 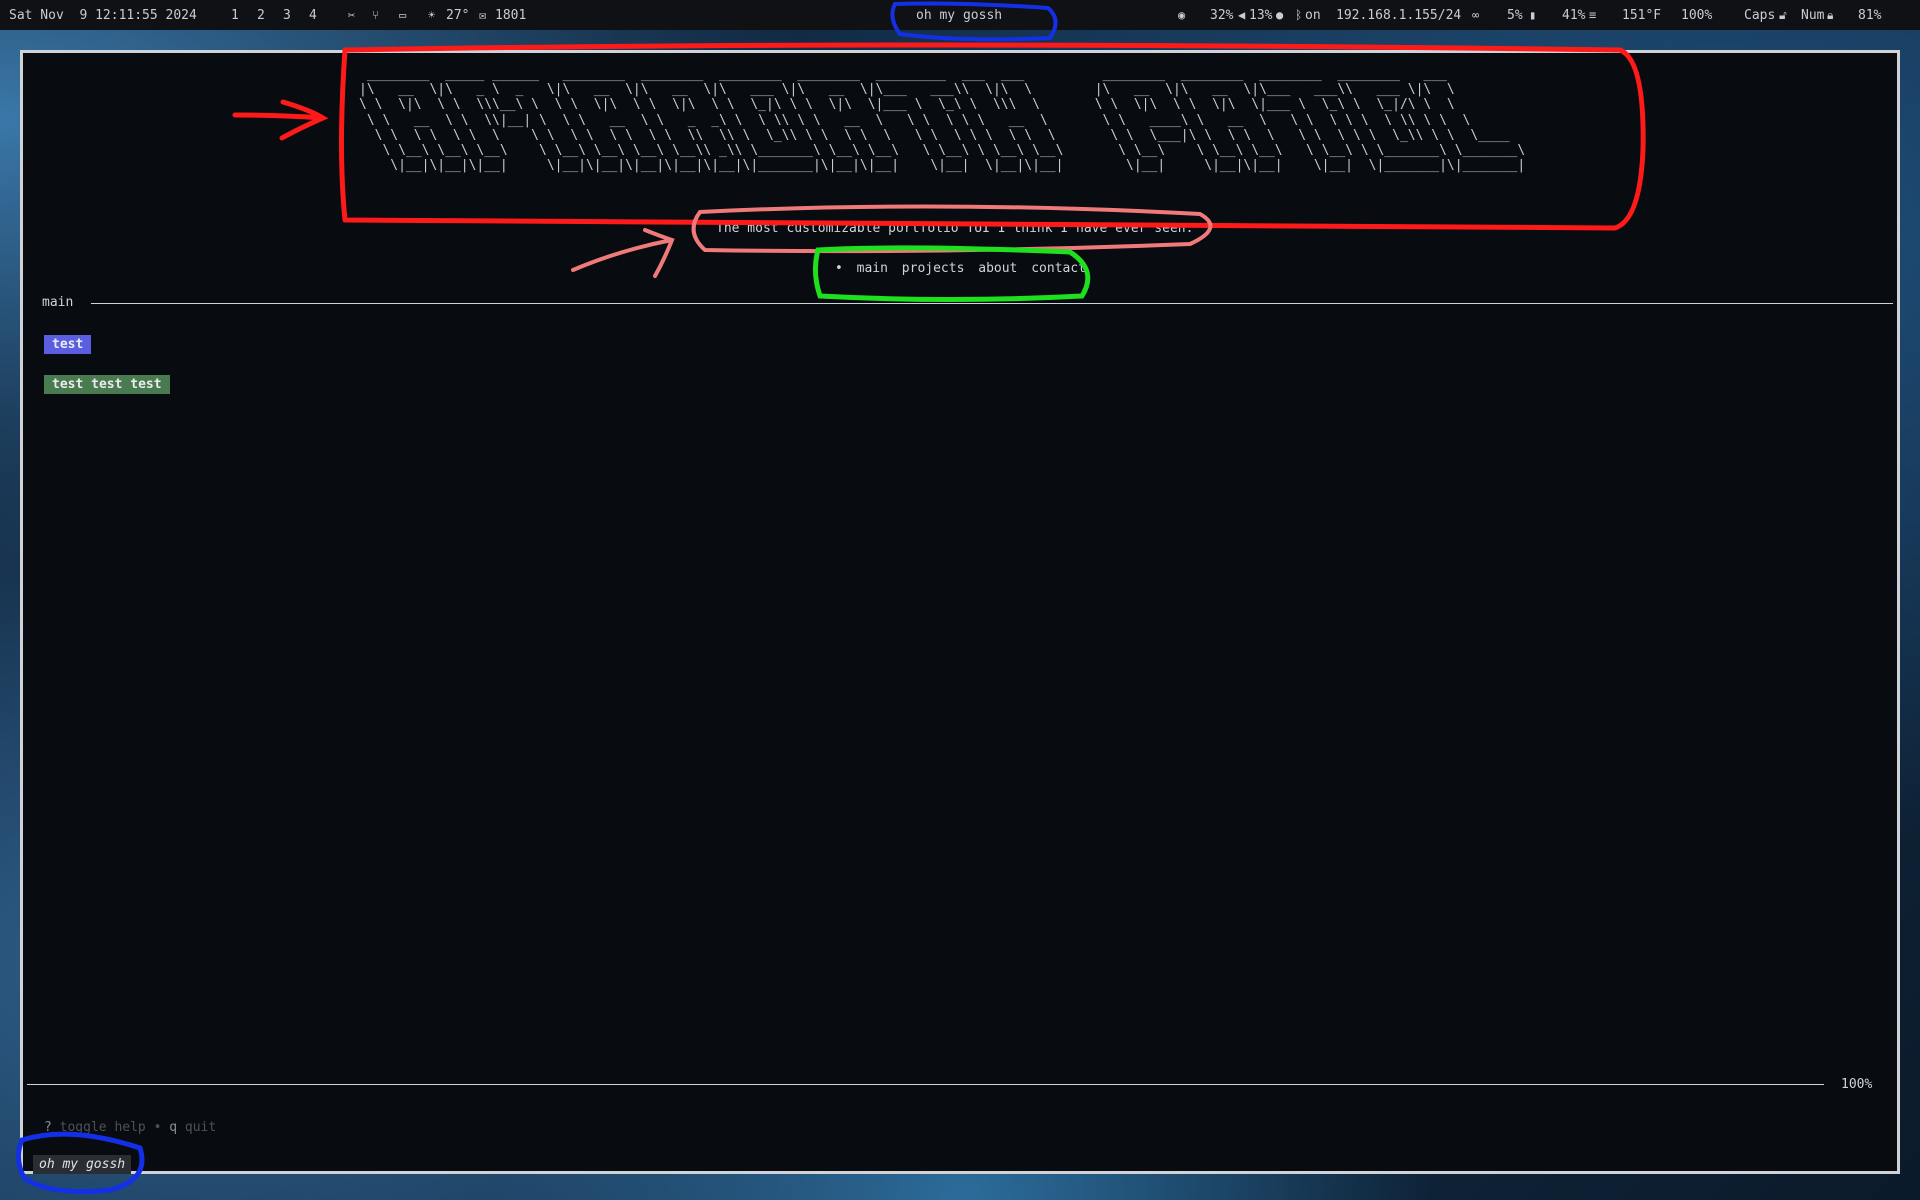 I want to click on workspace-1: 1, so click(x=235, y=15).